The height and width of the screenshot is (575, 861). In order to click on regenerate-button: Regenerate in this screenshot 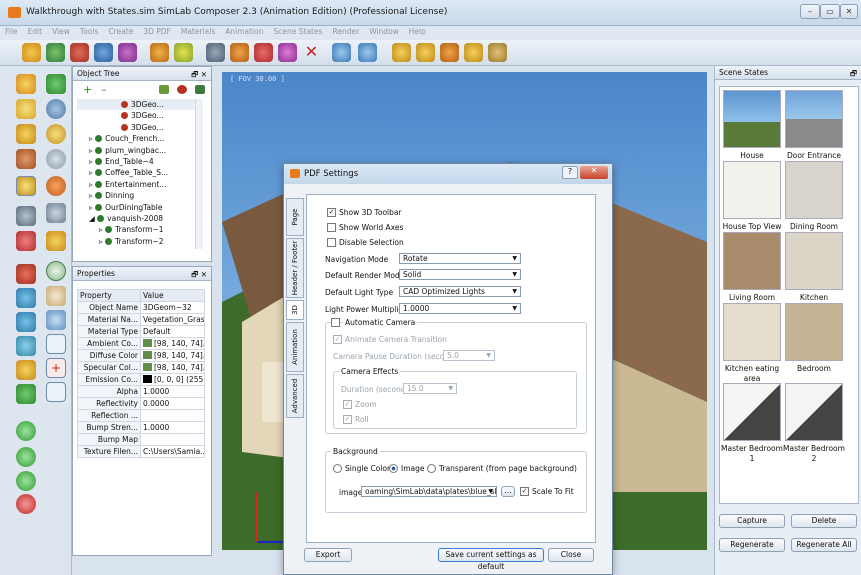, I will do `click(752, 545)`.